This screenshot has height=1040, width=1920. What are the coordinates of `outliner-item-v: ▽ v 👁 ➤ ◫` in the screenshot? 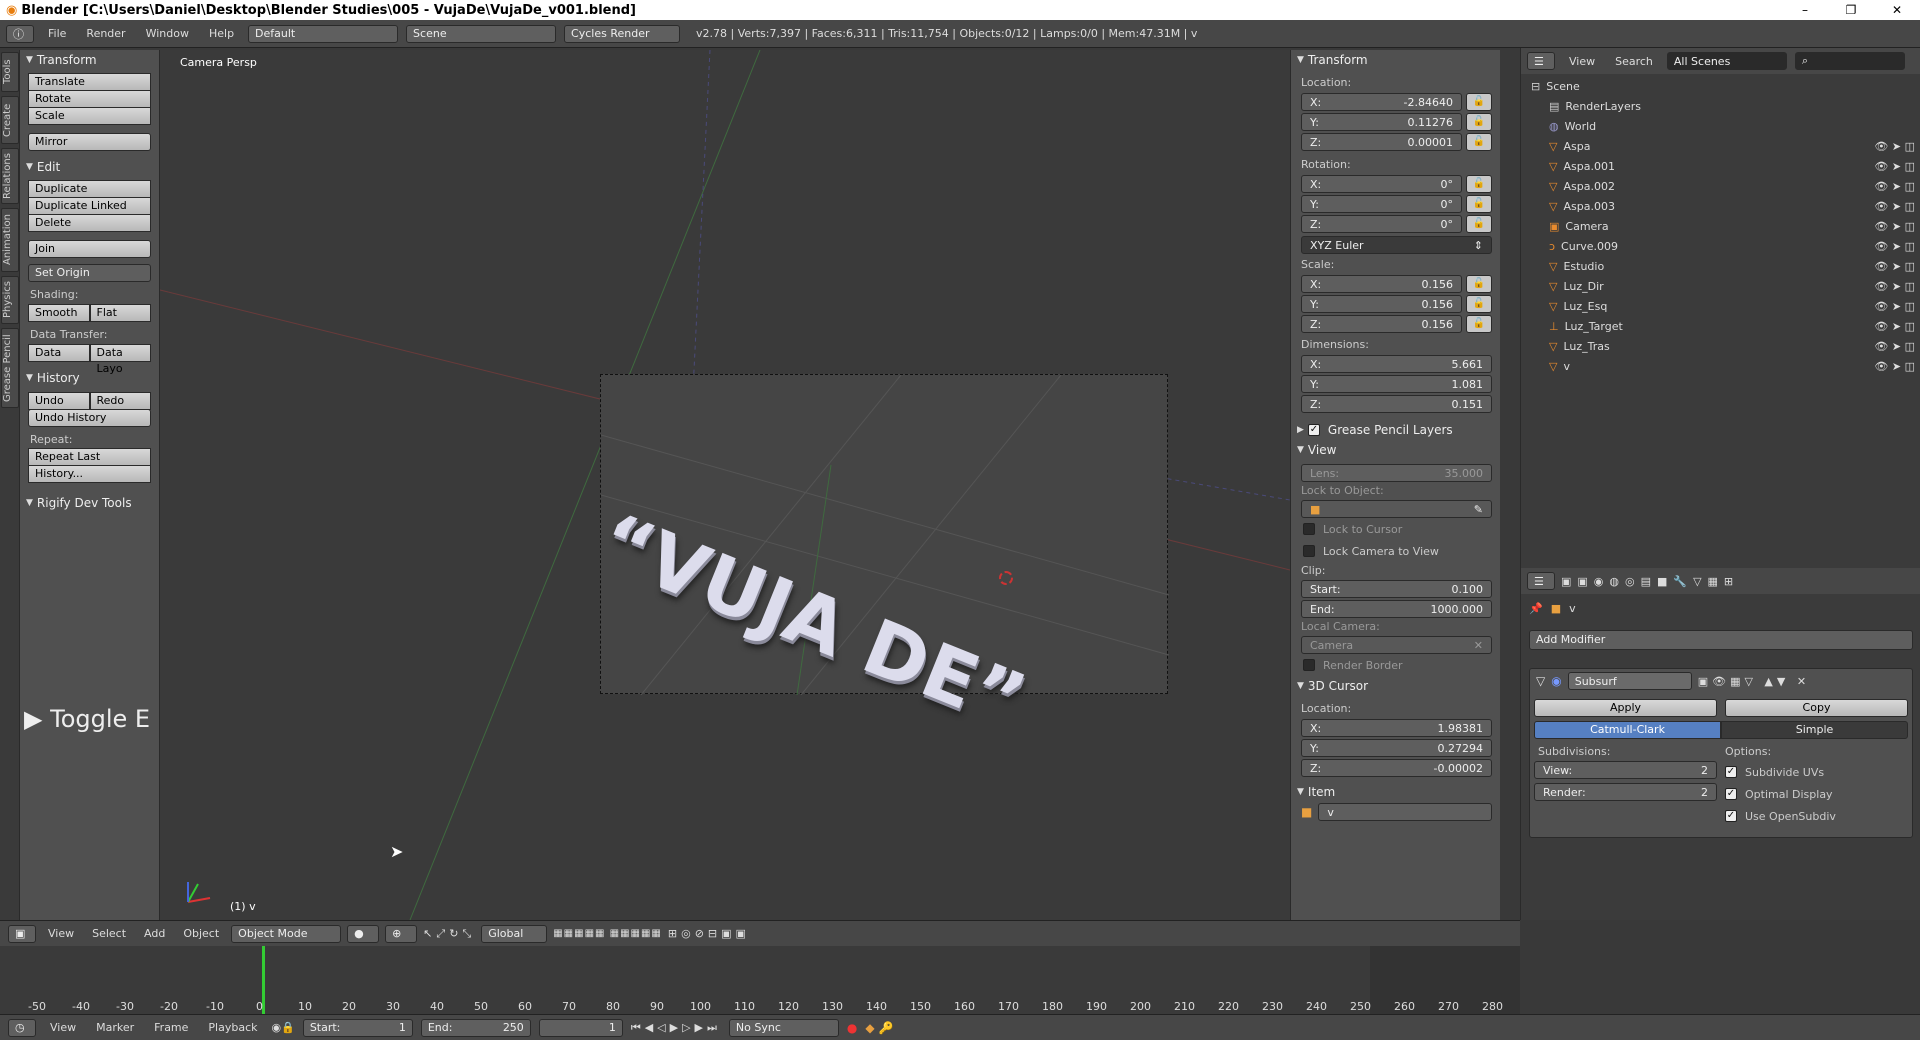 It's located at (1720, 366).